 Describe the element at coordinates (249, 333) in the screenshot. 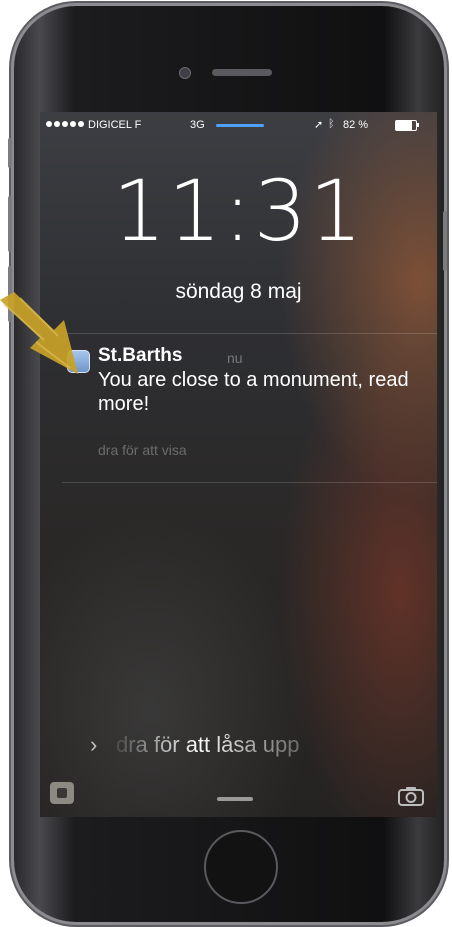

I see `notification-top-divider` at that location.